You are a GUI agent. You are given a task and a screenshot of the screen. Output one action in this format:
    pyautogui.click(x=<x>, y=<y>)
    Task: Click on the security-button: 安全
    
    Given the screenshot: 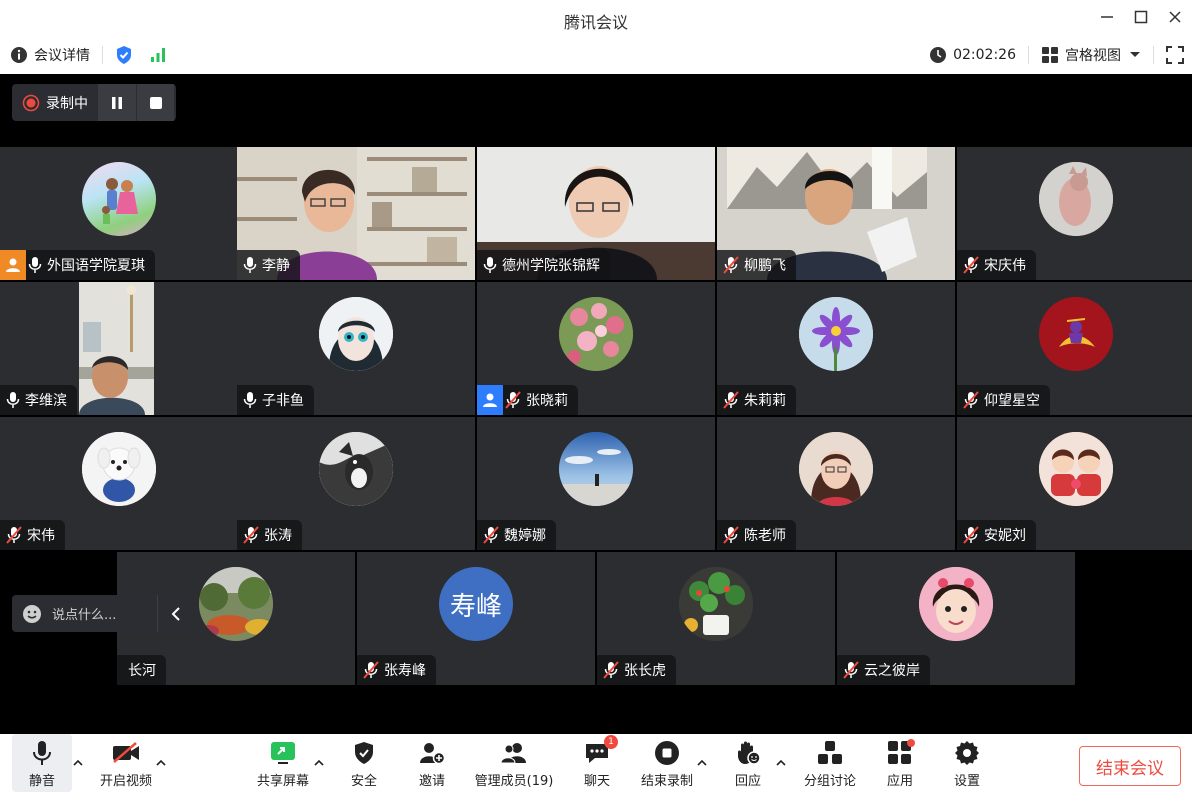 What is the action you would take?
    pyautogui.click(x=364, y=763)
    